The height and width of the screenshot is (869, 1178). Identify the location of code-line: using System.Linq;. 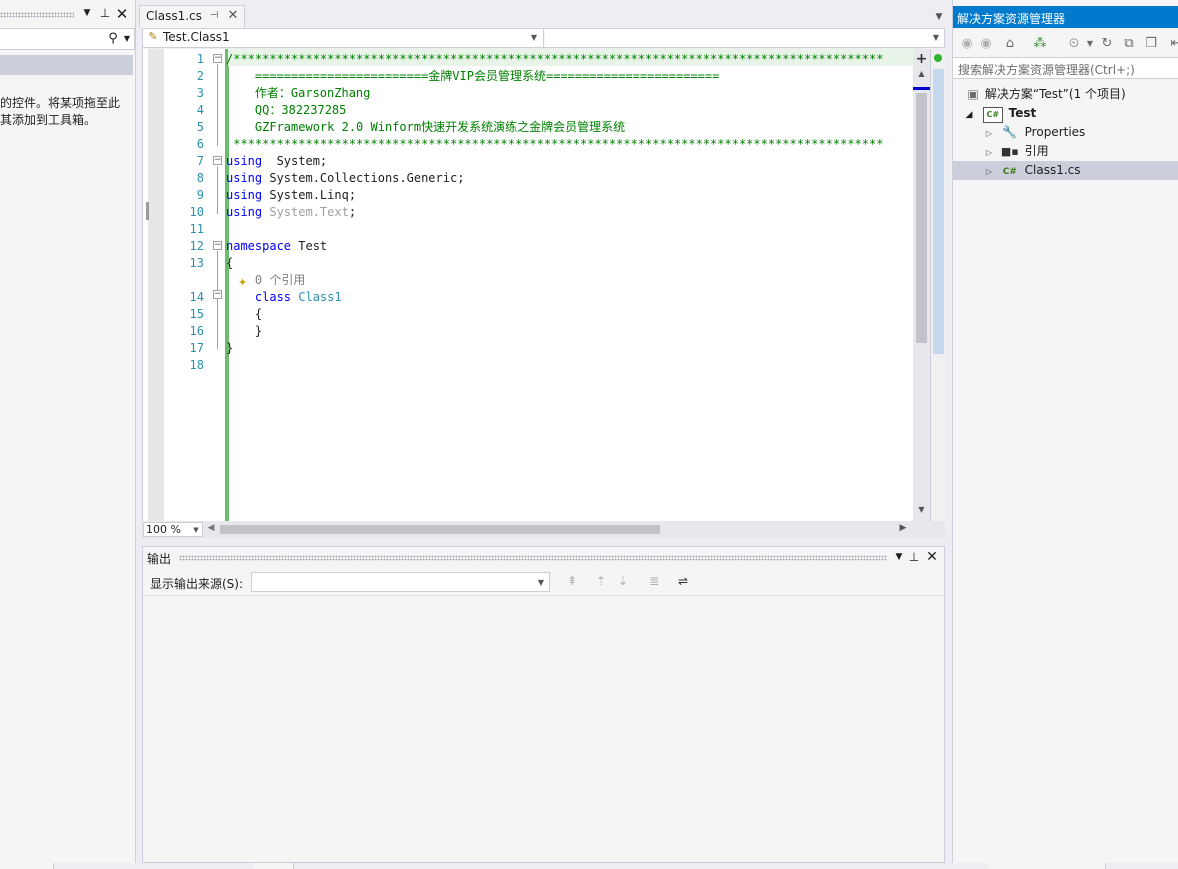
(291, 195).